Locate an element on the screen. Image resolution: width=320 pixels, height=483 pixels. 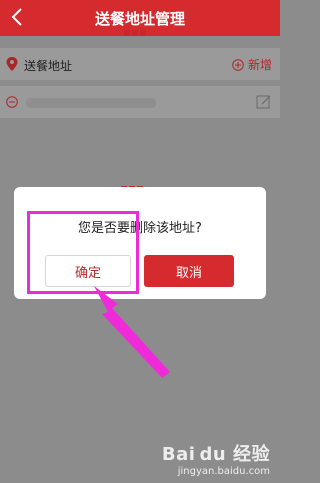
location-pin-icon is located at coordinates (12, 64).